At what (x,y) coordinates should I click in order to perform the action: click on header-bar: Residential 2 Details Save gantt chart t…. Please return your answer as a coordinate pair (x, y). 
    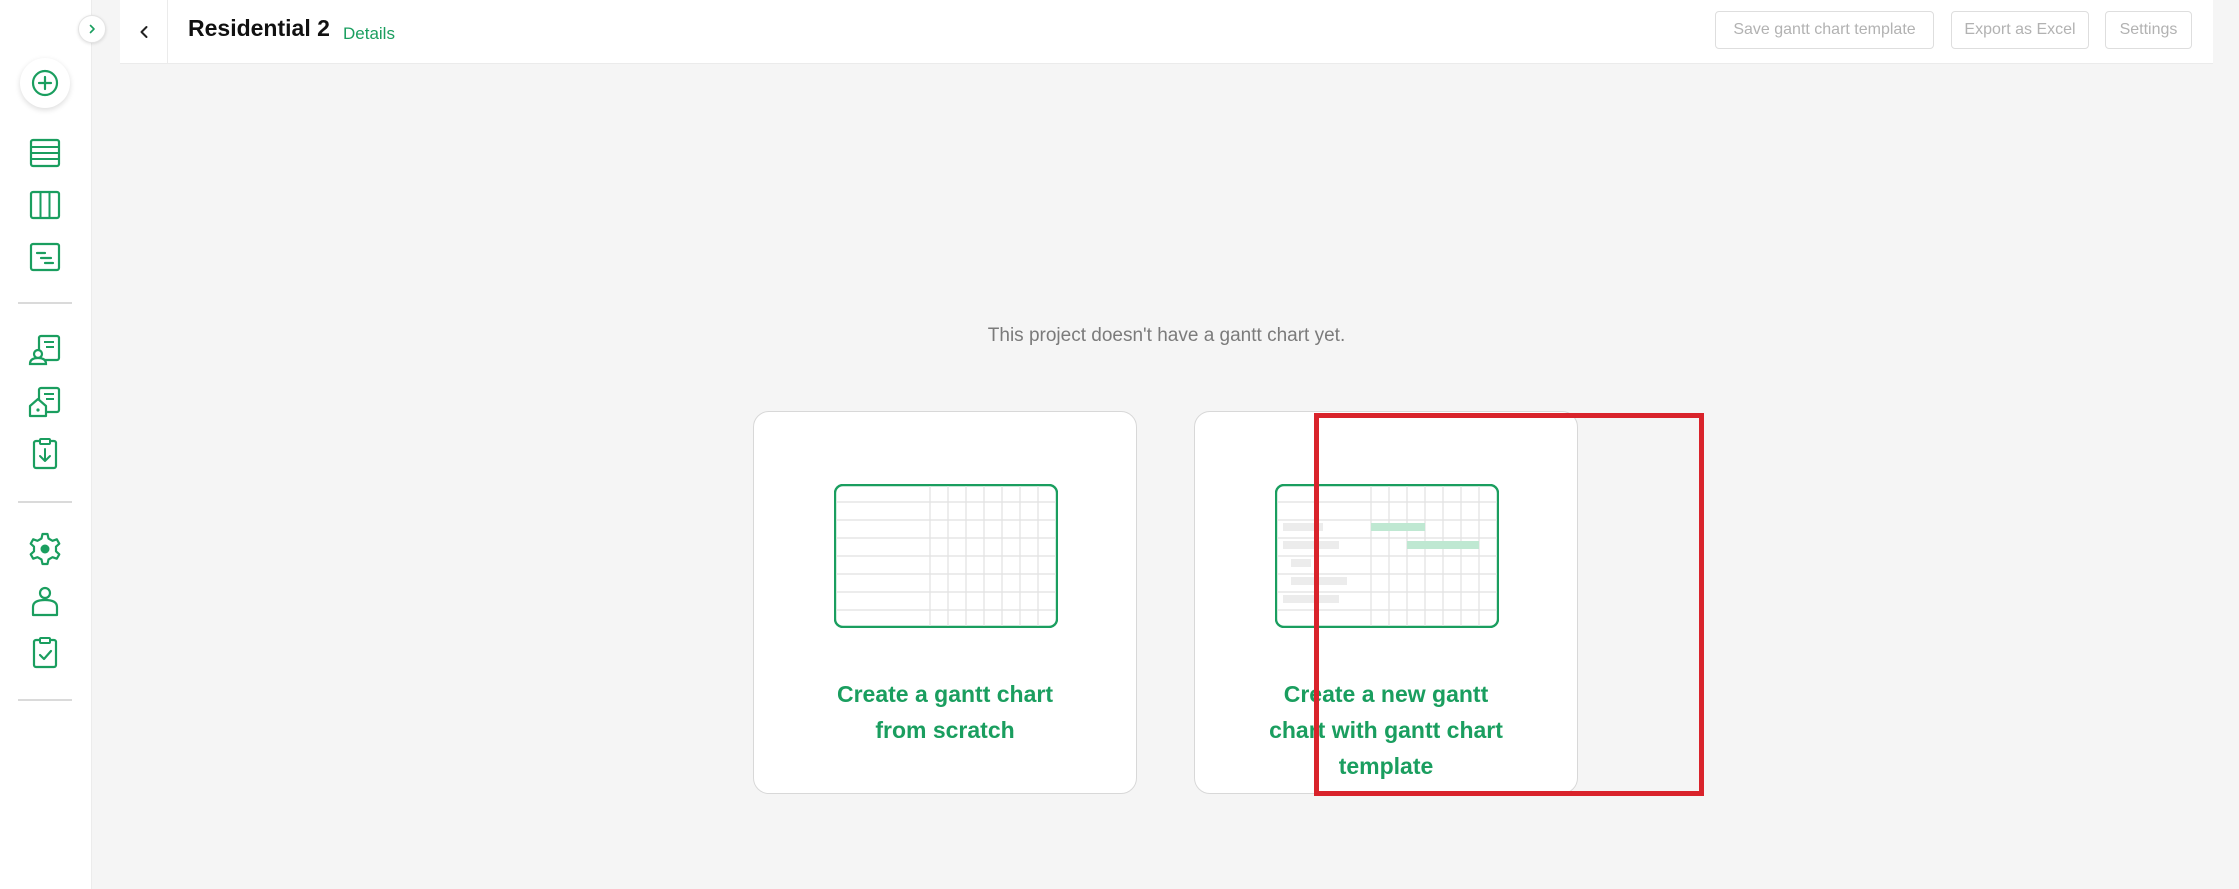
    Looking at the image, I should click on (1166, 32).